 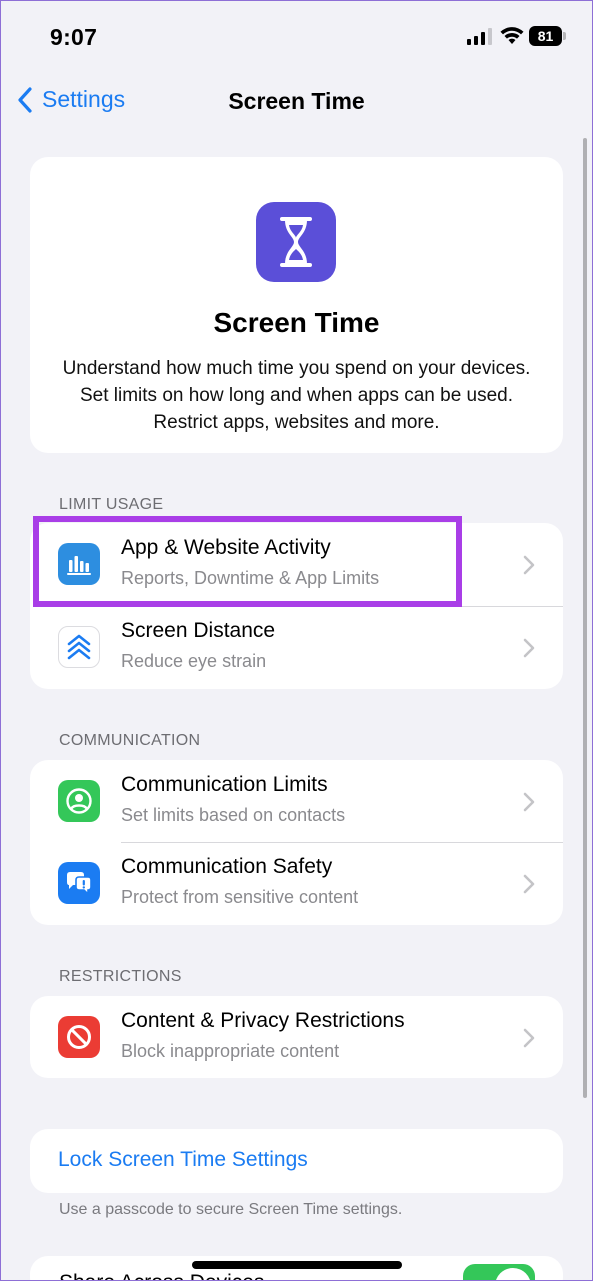 I want to click on row-subtitle: Protect from sensitive content, so click(x=240, y=897).